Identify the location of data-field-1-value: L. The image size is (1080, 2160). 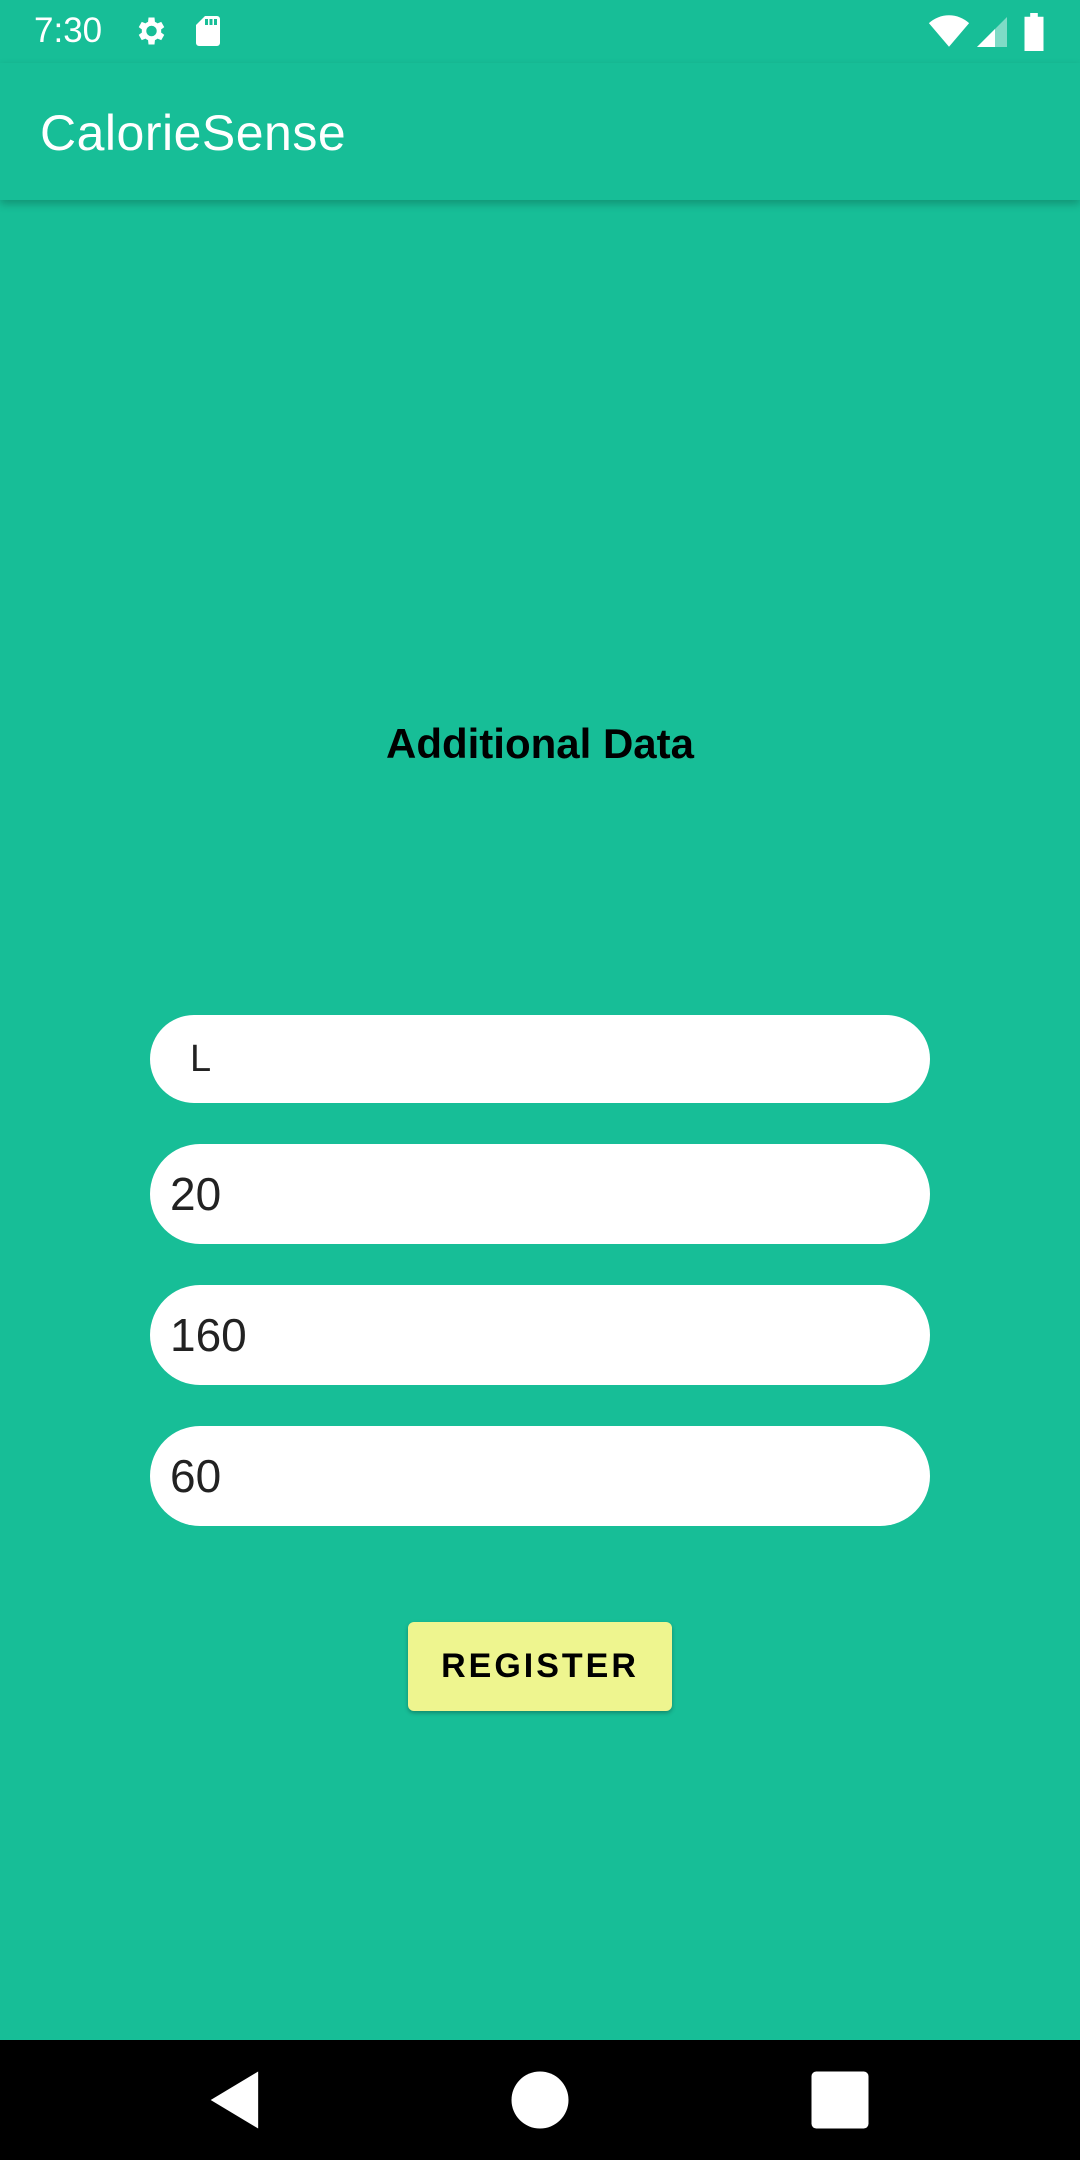
(201, 1058).